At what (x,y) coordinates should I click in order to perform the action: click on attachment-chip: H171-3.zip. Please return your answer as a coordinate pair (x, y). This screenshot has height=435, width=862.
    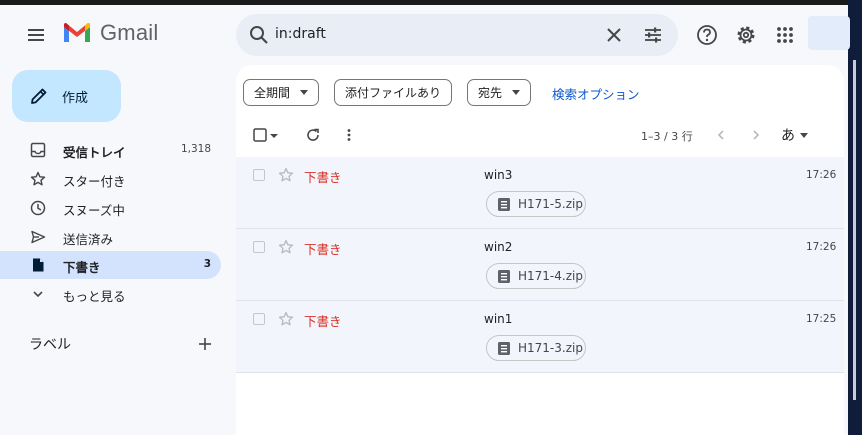
    Looking at the image, I should click on (536, 348).